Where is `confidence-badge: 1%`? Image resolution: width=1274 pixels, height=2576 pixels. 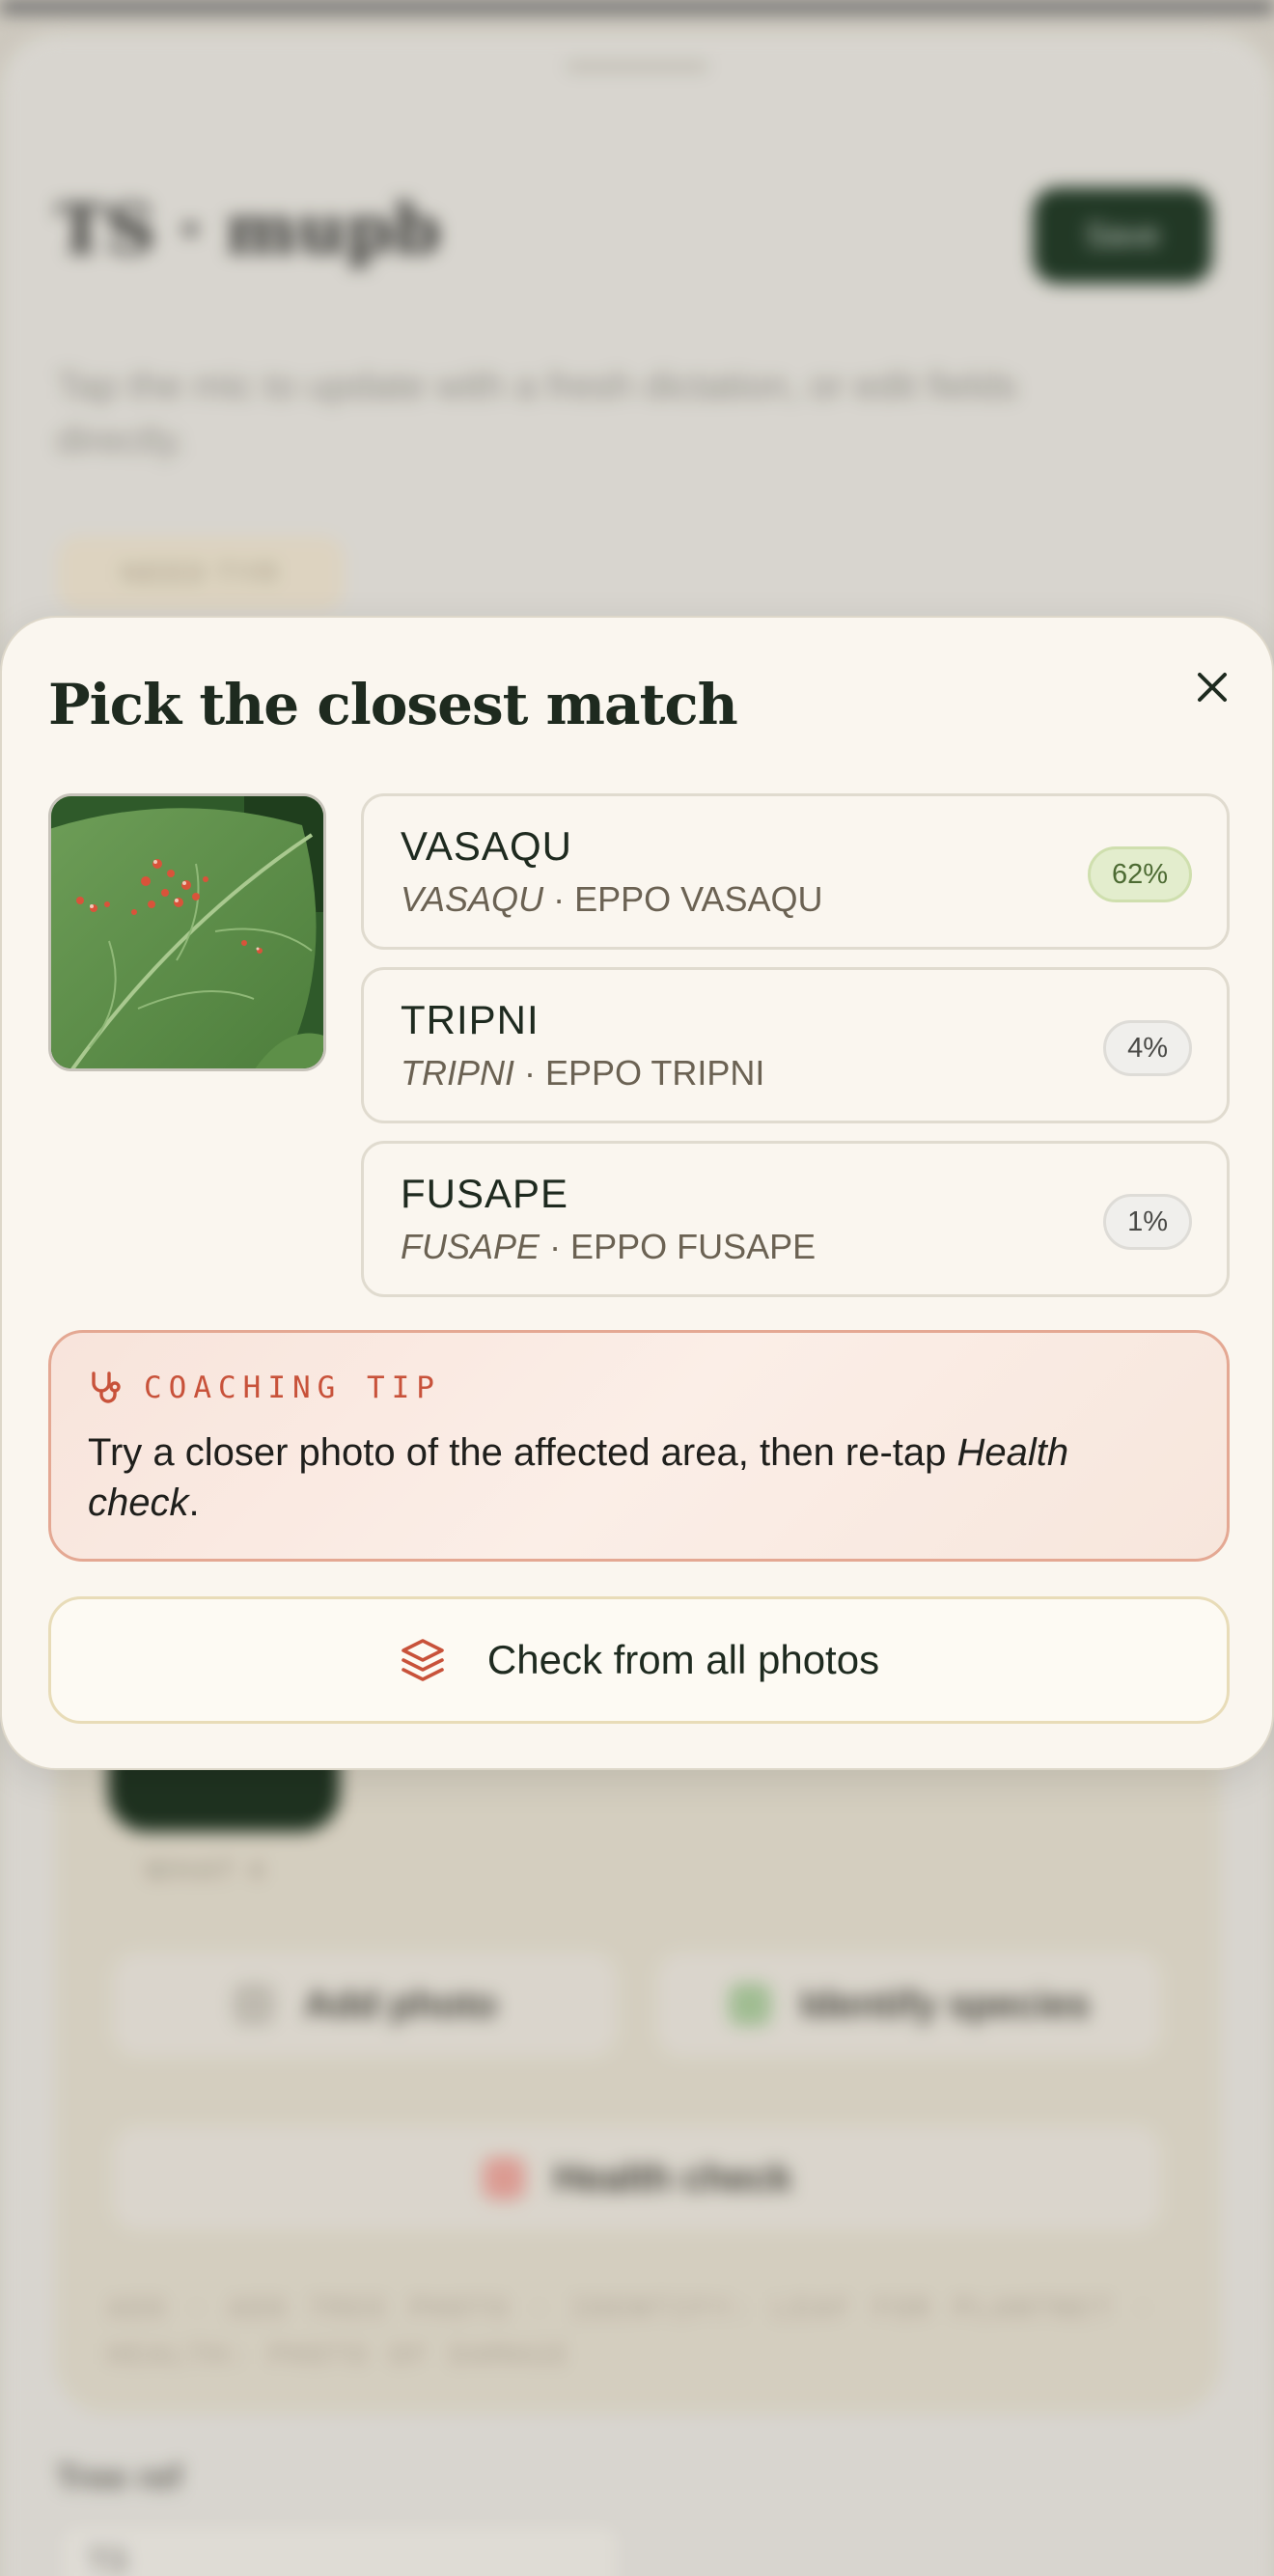
confidence-badge: 1% is located at coordinates (1147, 1222).